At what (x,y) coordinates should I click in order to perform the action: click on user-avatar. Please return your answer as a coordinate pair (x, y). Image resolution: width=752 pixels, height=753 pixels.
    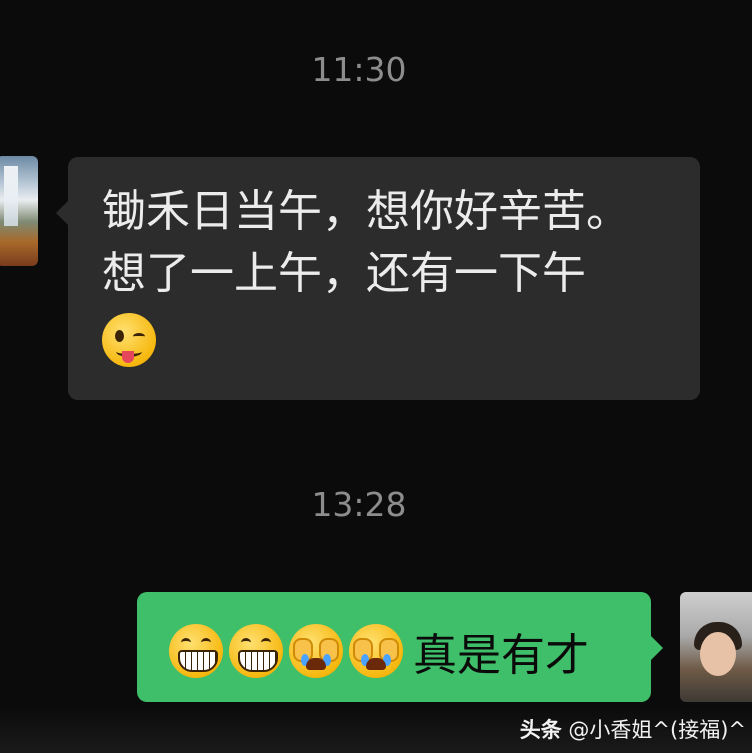
    Looking at the image, I should click on (716, 647).